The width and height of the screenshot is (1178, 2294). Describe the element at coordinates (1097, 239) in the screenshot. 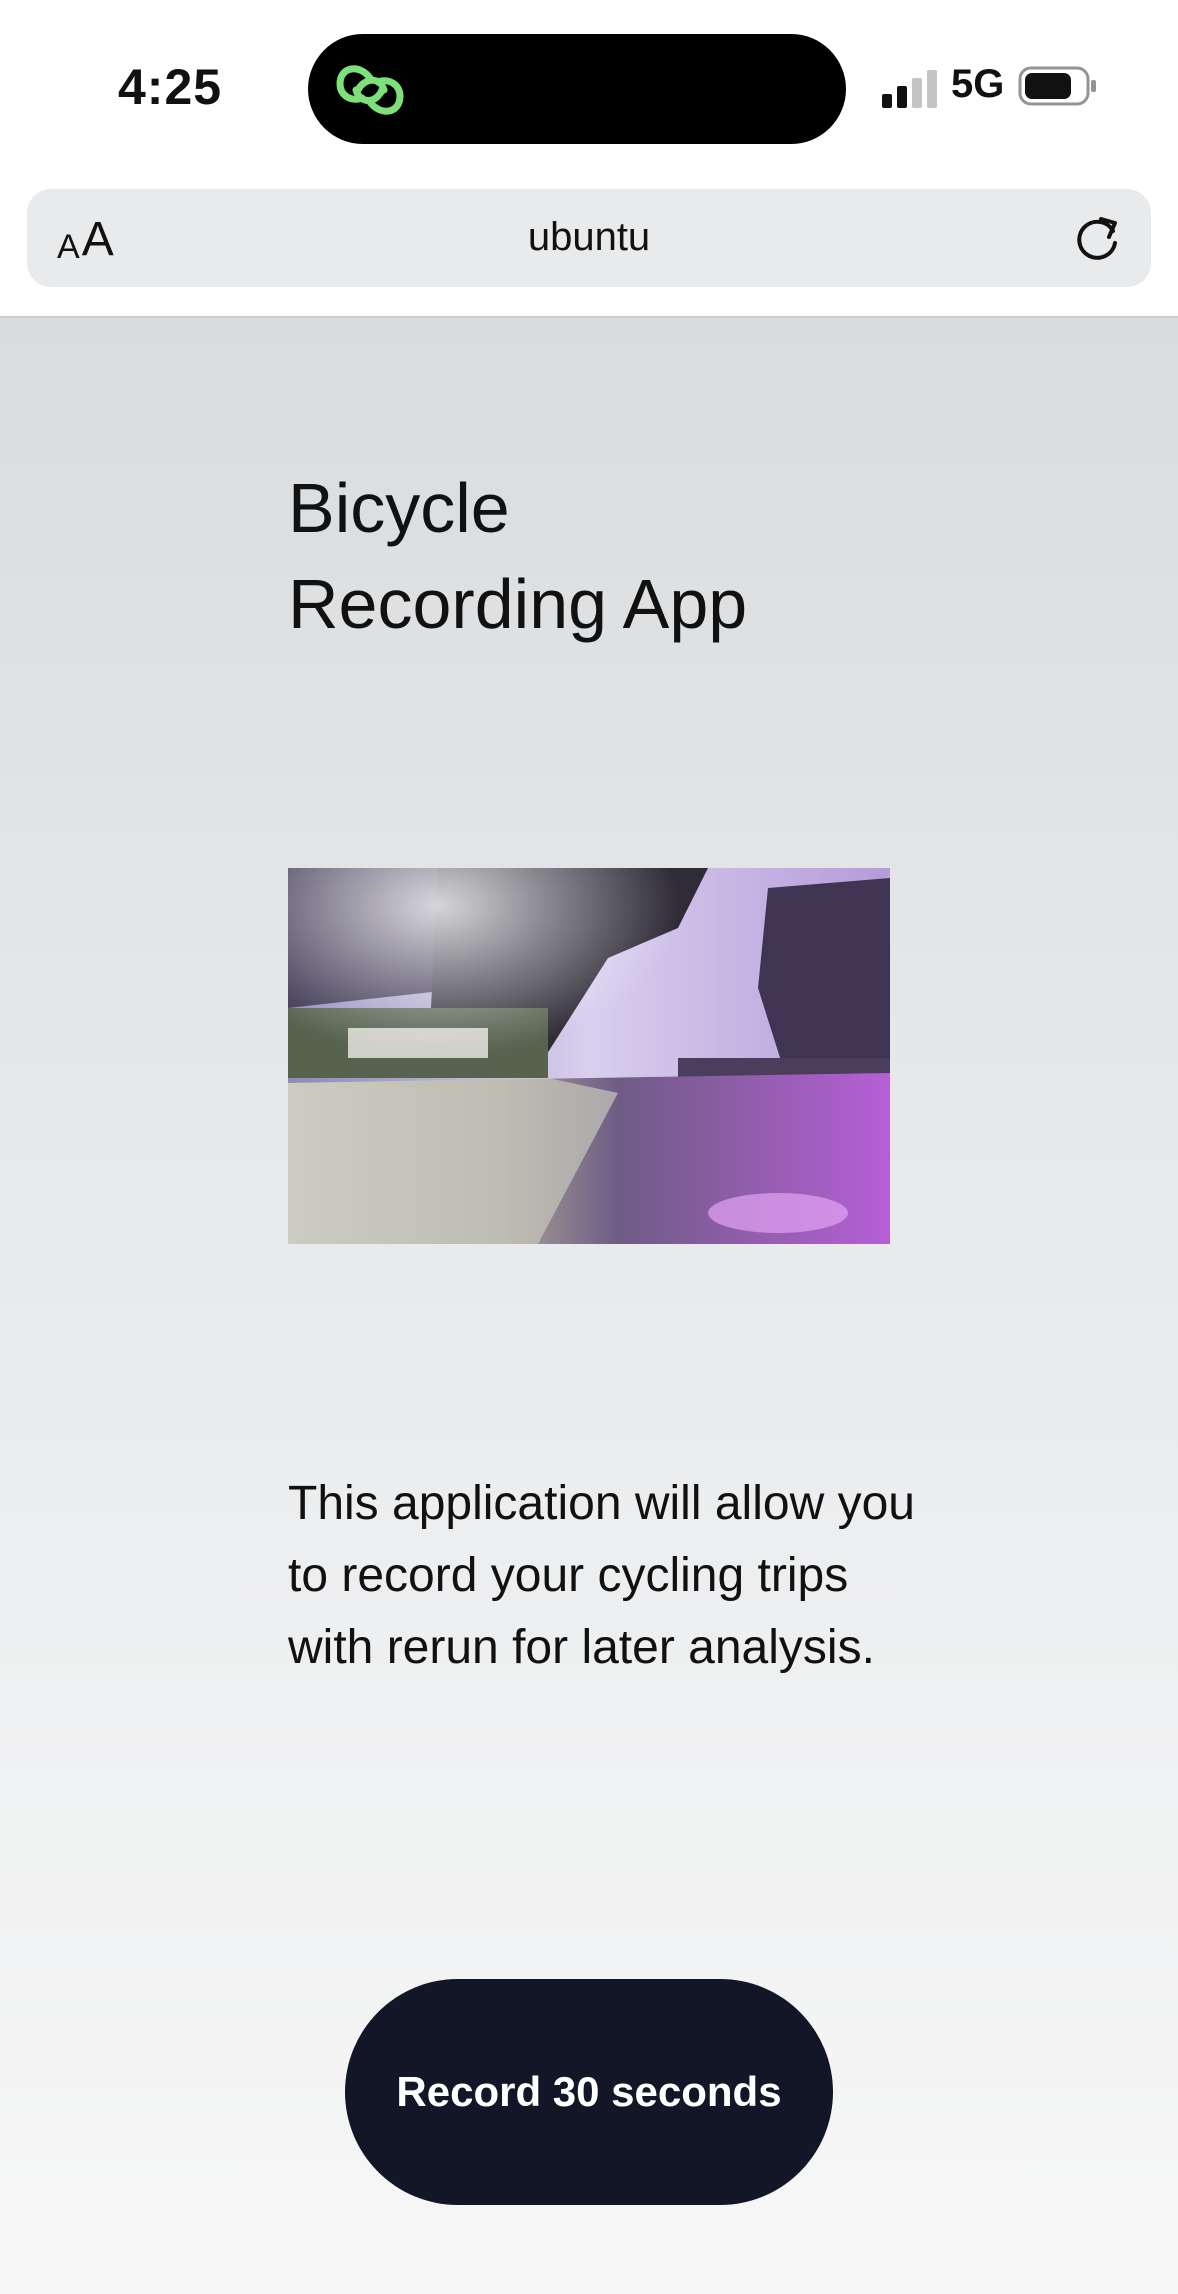

I see `reload-icon` at that location.